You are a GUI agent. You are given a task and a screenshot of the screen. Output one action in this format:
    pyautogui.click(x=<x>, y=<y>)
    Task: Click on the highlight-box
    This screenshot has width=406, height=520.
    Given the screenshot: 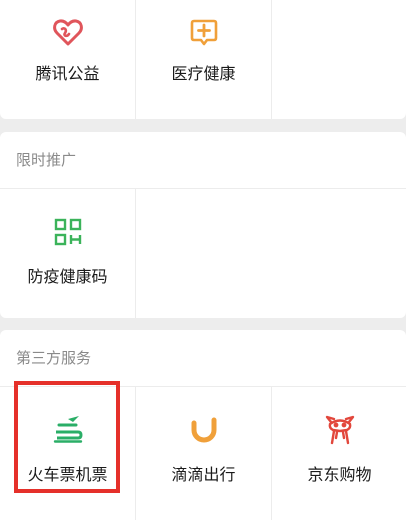 What is the action you would take?
    pyautogui.click(x=67, y=437)
    